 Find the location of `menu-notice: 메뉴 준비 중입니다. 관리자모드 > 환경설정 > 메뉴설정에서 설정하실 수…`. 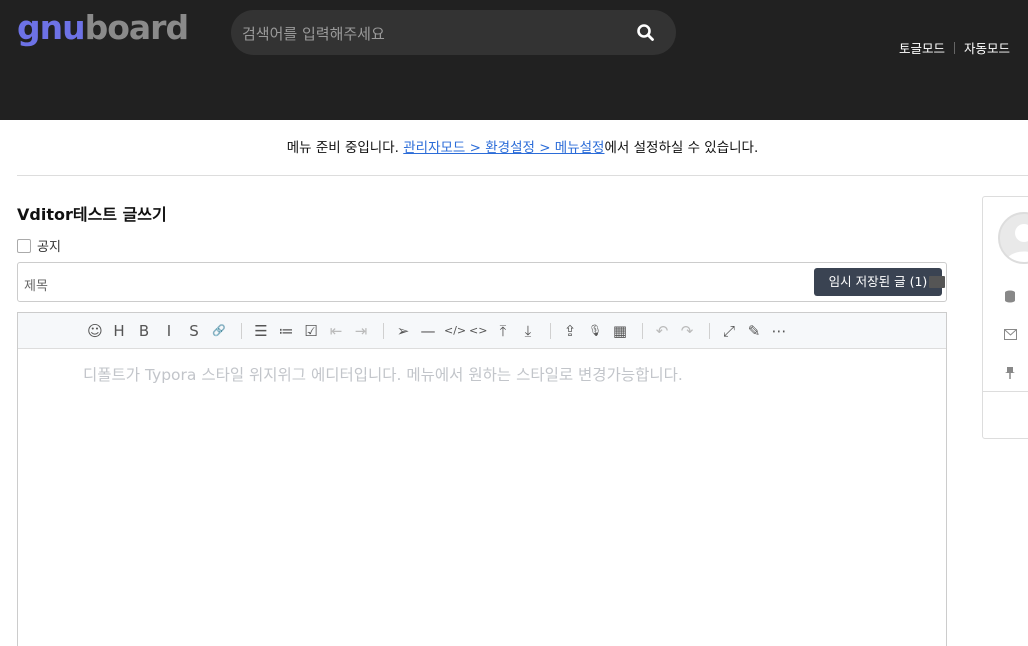

menu-notice: 메뉴 준비 중입니다. 관리자모드 > 환경설정 > 메뉴설정에서 설정하실 수… is located at coordinates (522, 148).